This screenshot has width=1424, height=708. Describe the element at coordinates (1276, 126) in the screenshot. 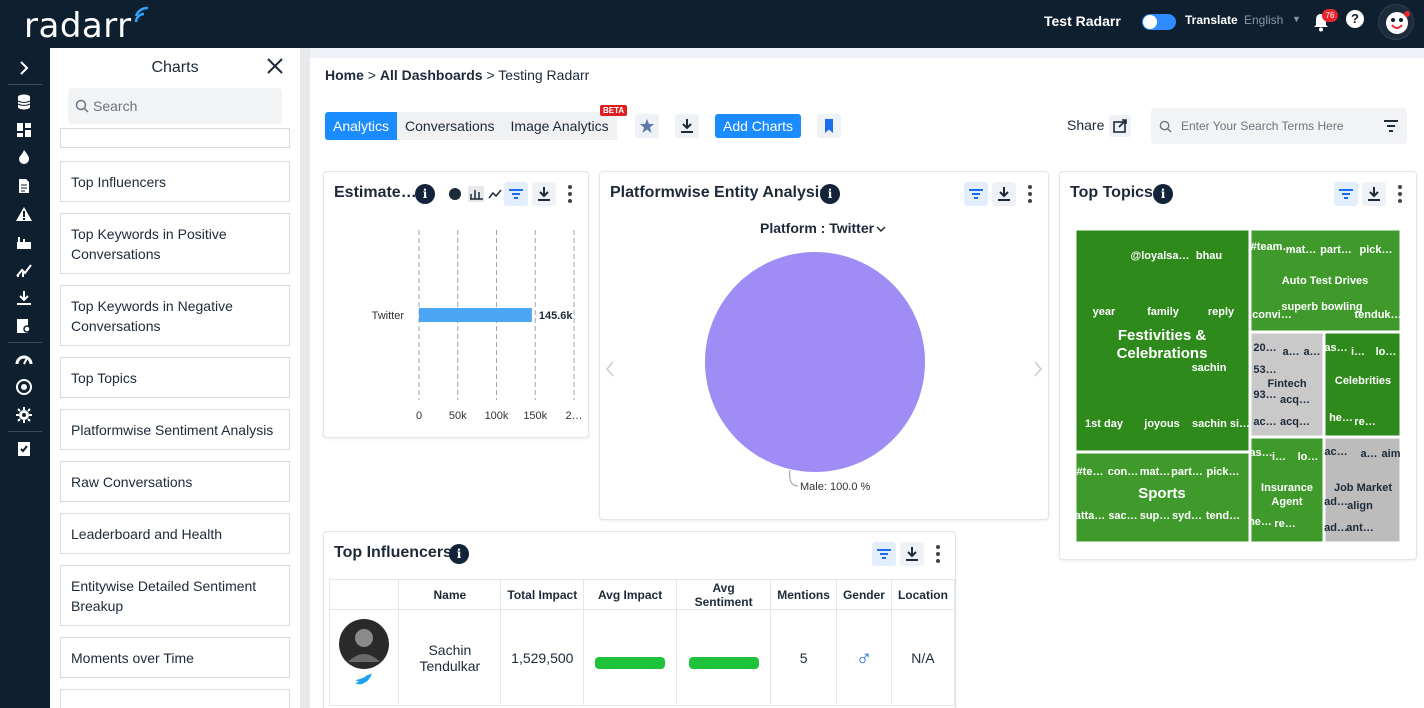

I see `global-search-input` at that location.